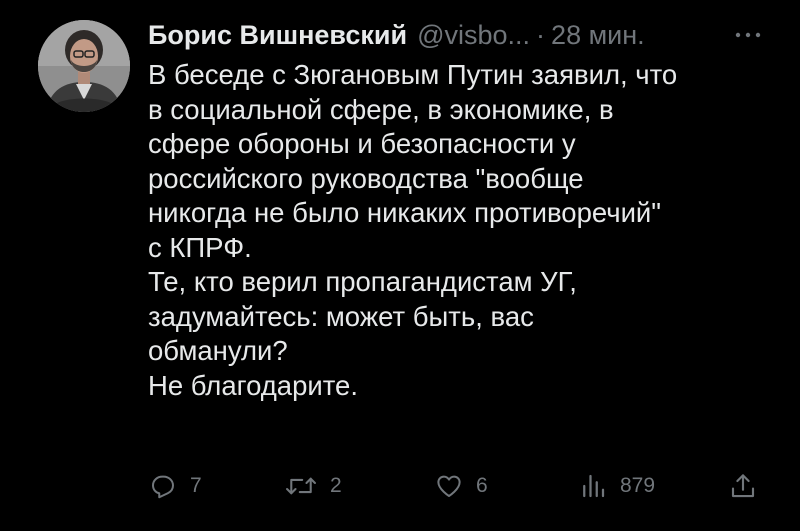  Describe the element at coordinates (638, 485) in the screenshot. I see `views-count: 879` at that location.